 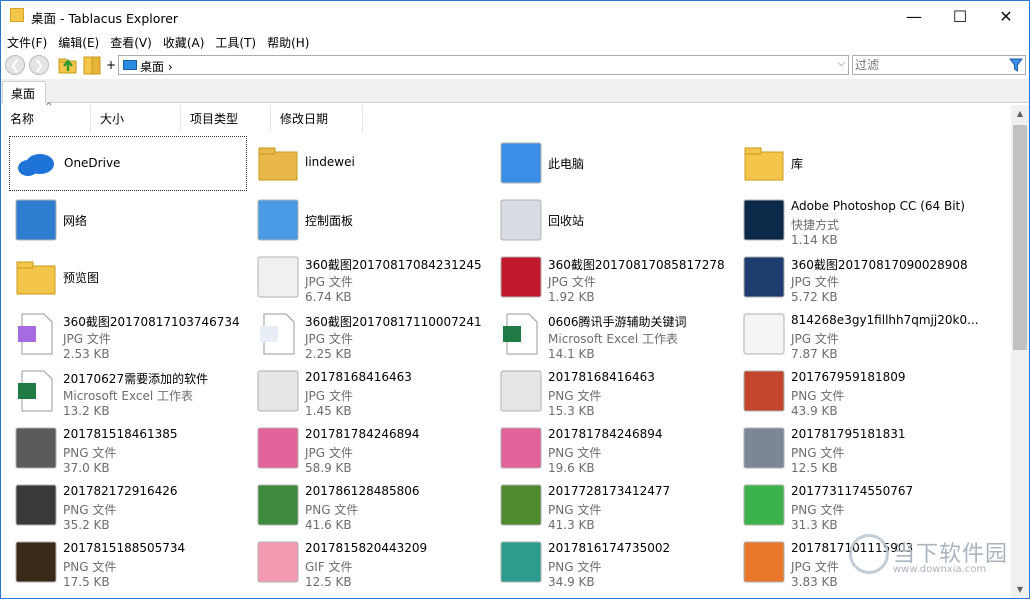 What do you see at coordinates (960, 16) in the screenshot?
I see `maximize-button: ☐` at bounding box center [960, 16].